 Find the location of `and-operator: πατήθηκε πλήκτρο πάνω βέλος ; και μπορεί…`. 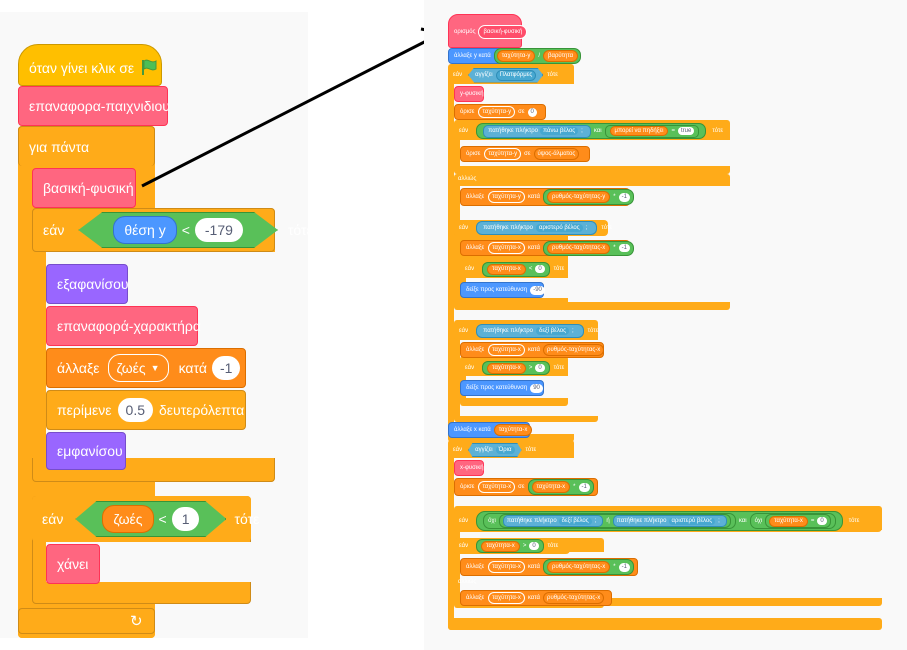

and-operator: πατήθηκε πλήκτρο πάνω βέλος ; και μπορεί… is located at coordinates (591, 131).